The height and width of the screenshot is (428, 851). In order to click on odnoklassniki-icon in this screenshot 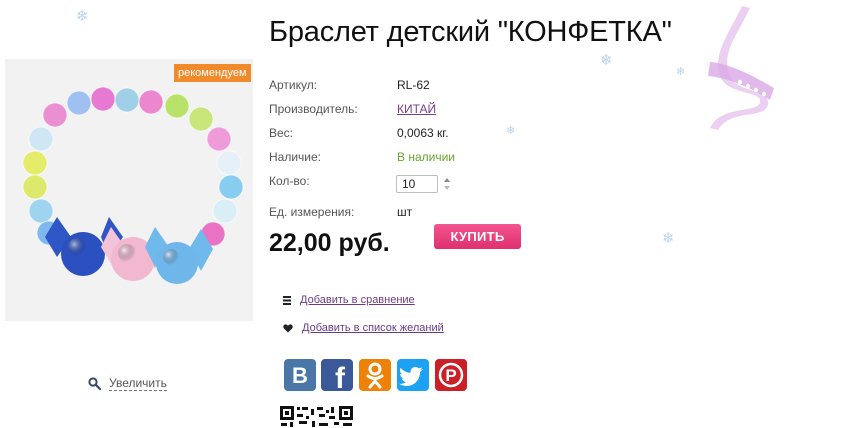, I will do `click(375, 375)`.